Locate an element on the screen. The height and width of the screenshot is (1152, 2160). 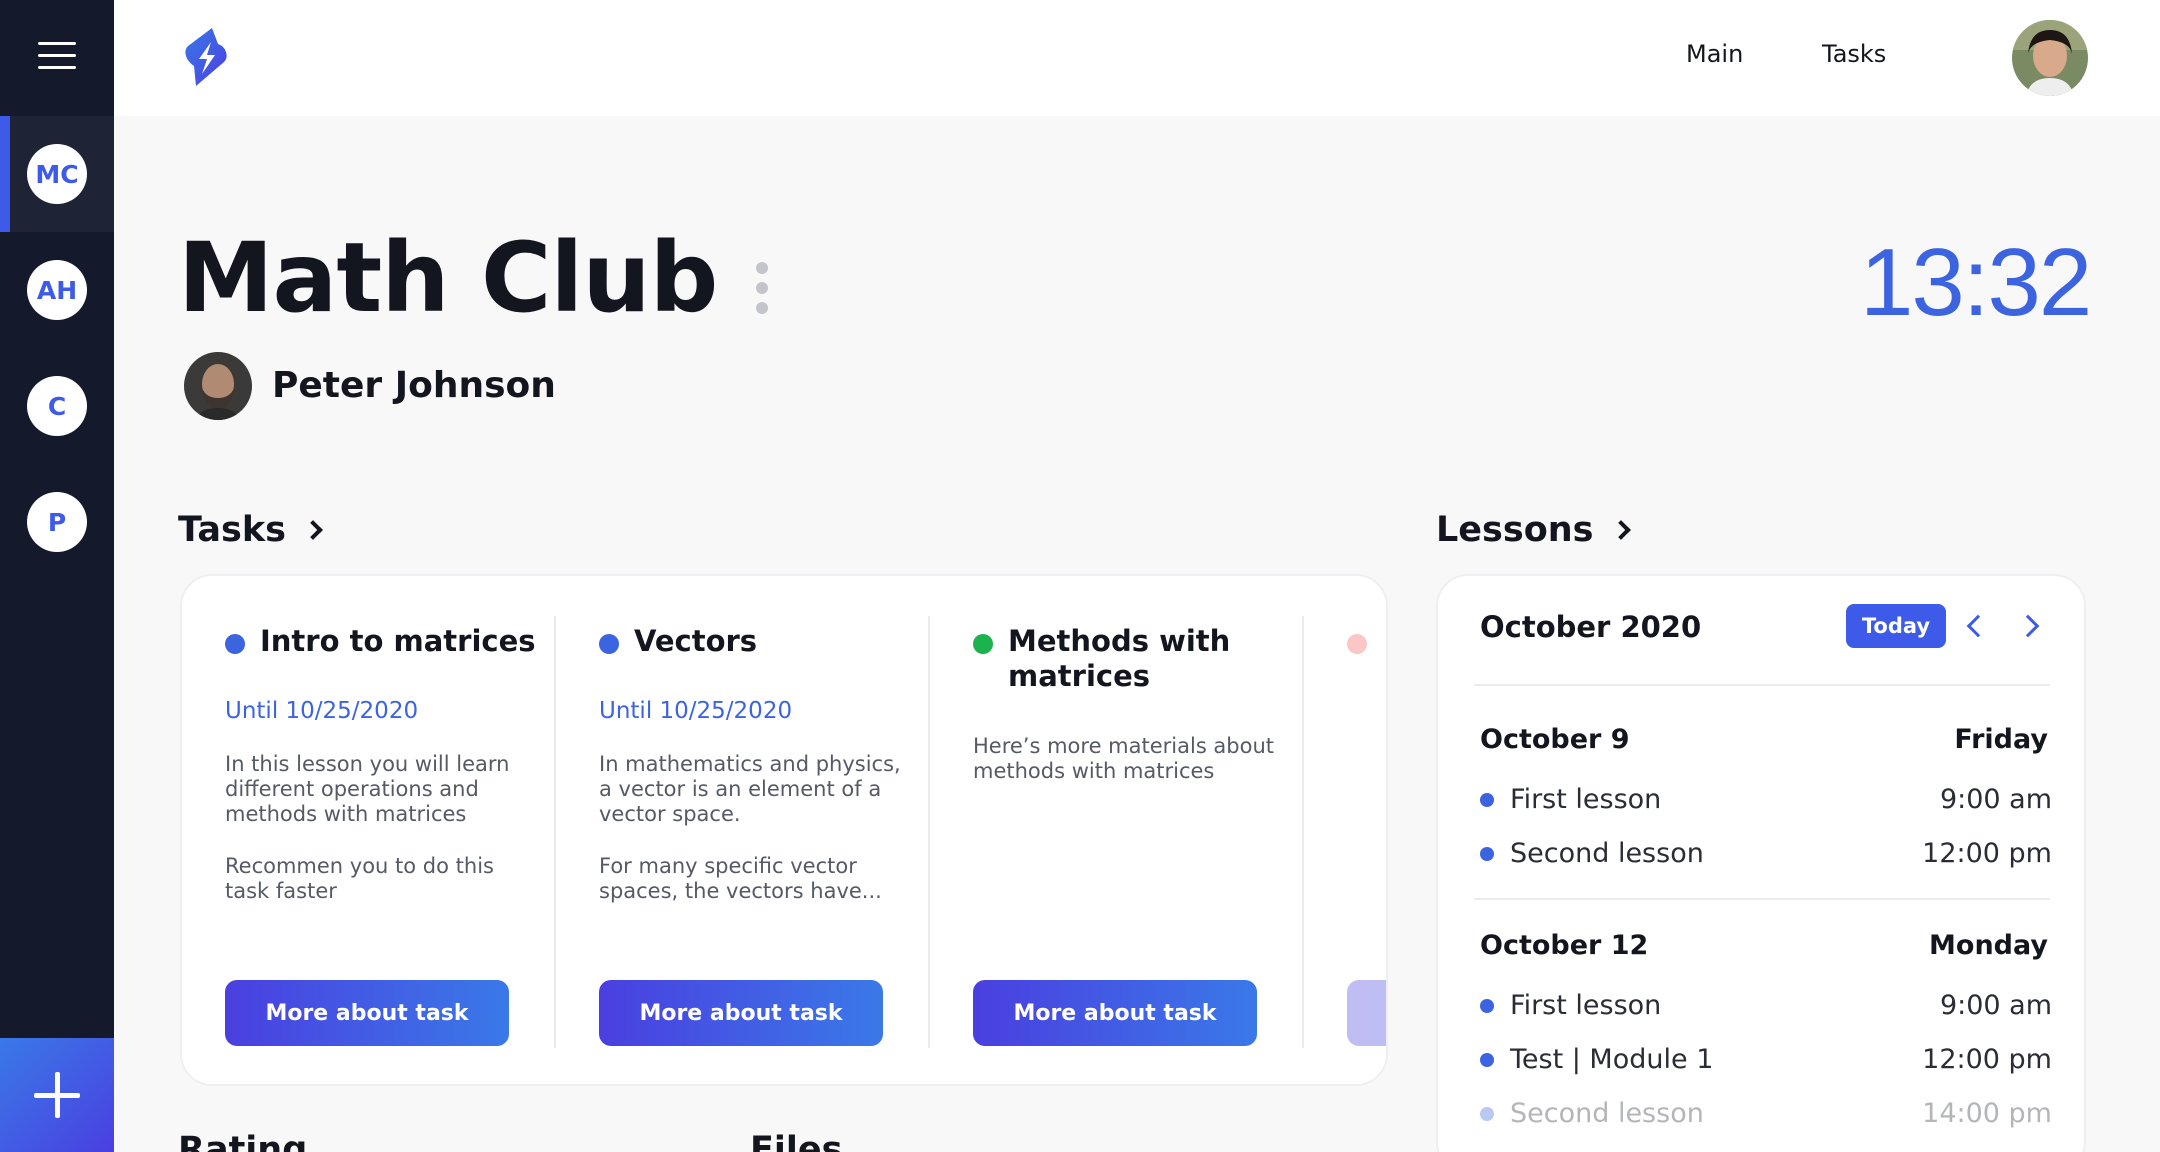
lessons-section-title: Lessons is located at coordinates (1515, 530).